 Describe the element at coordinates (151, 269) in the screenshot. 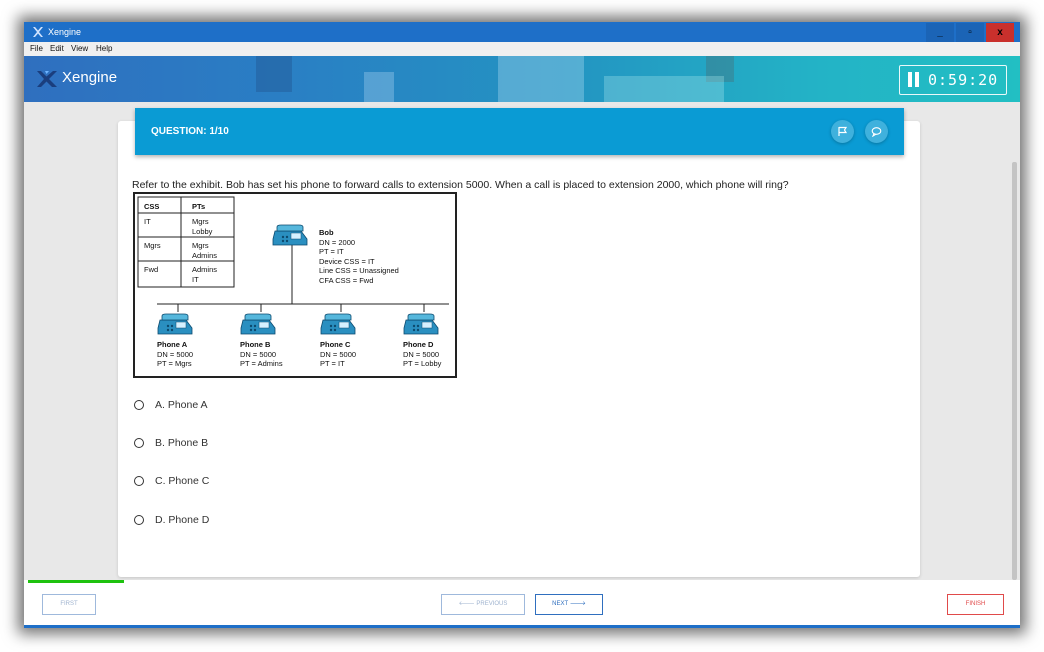

I see `table-css-cell: Fwd` at that location.